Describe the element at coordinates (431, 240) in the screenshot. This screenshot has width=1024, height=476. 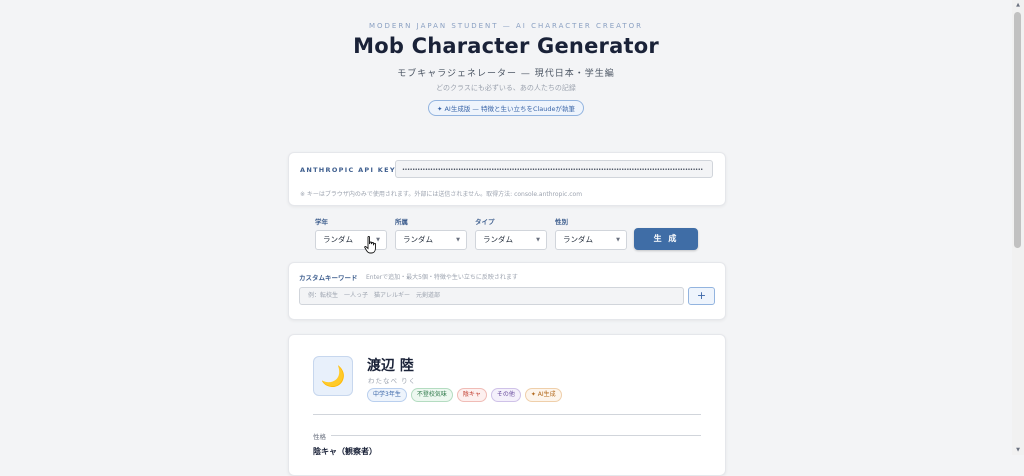
I see `affiliation-select: ランダム ▼` at that location.